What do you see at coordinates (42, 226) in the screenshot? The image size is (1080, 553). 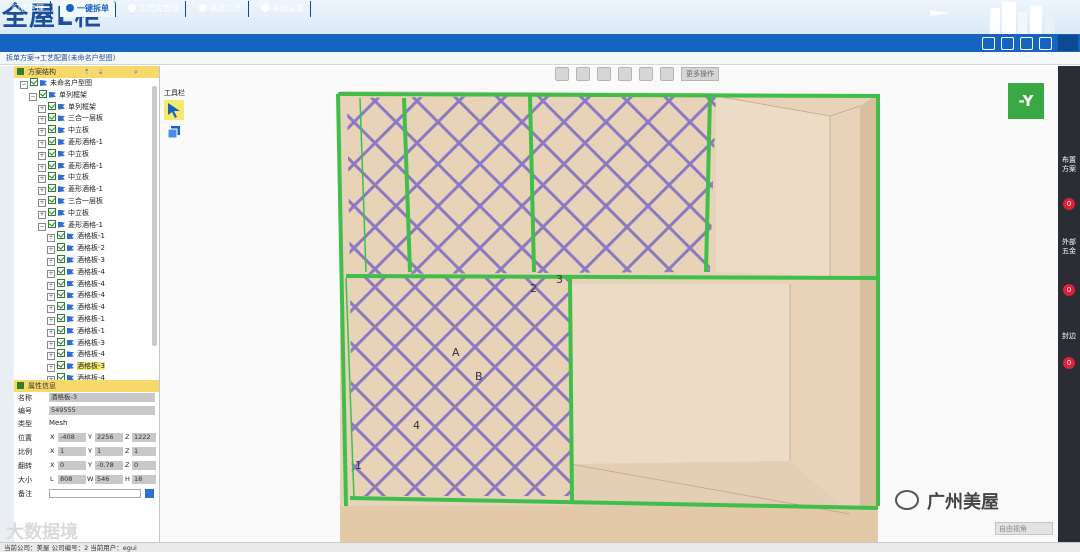 I see `collapse-toggle-icon: −` at bounding box center [42, 226].